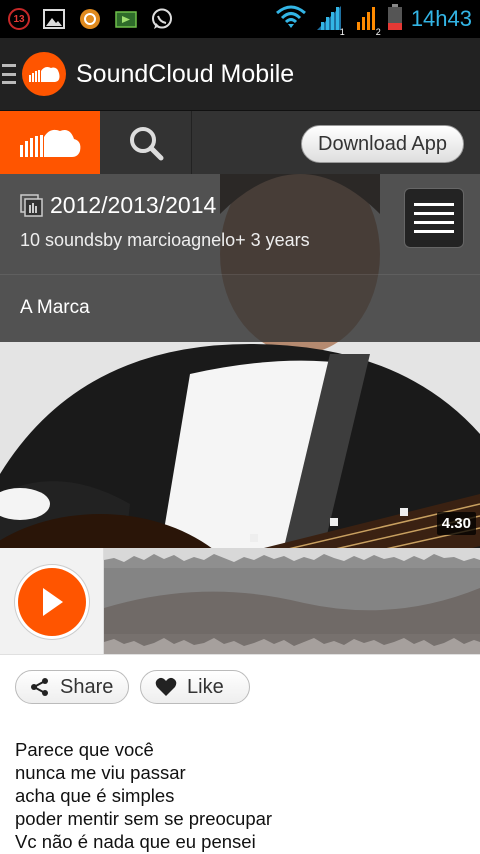 The height and width of the screenshot is (854, 480). I want to click on battery-icon, so click(395, 19).